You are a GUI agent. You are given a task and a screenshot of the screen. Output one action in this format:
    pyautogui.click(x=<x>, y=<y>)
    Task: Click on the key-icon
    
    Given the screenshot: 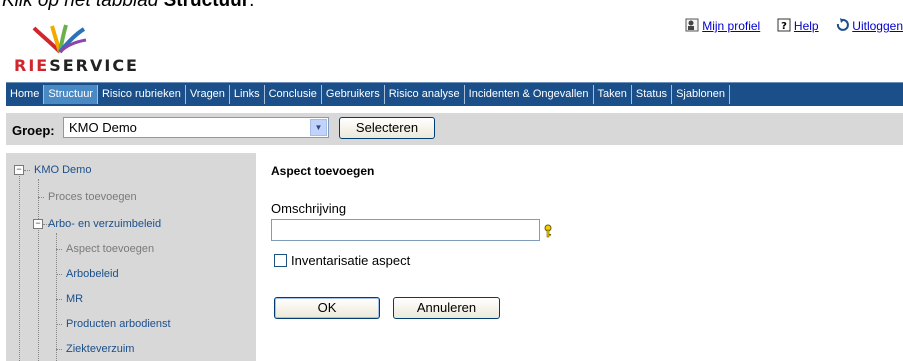 What is the action you would take?
    pyautogui.click(x=548, y=231)
    